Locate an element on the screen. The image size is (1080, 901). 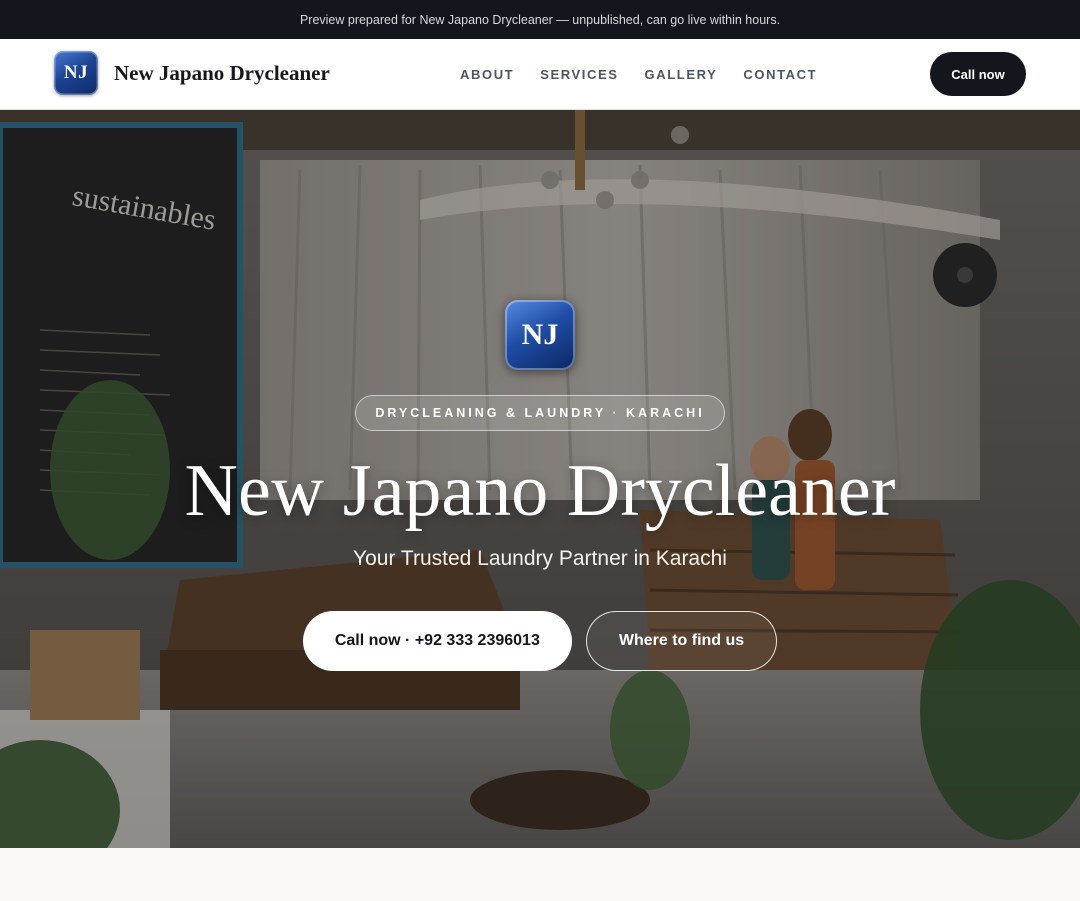
brand-logo: NJ is located at coordinates (76, 73).